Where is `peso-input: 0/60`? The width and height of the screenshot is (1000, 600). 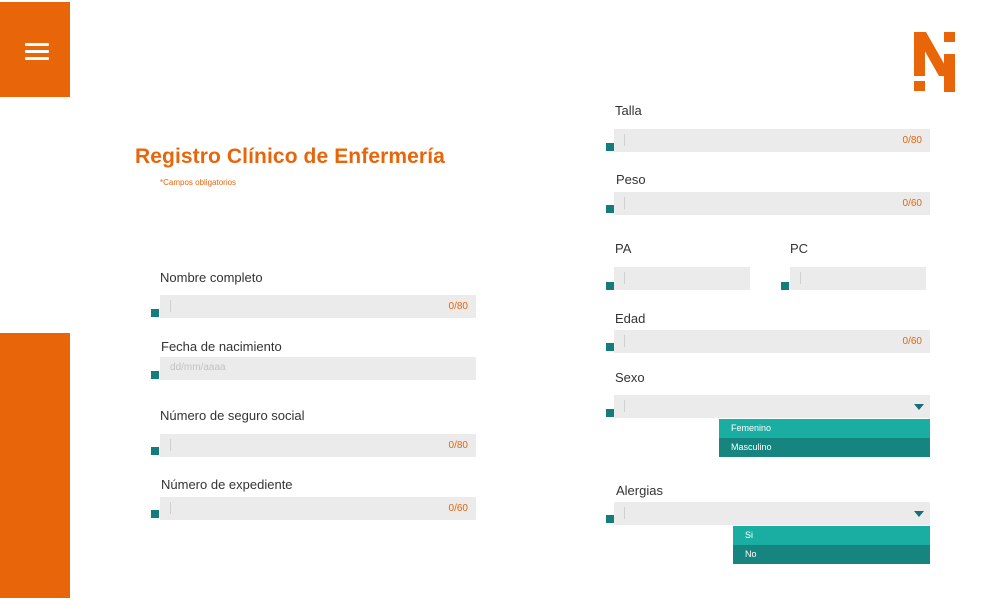 peso-input: 0/60 is located at coordinates (772, 203).